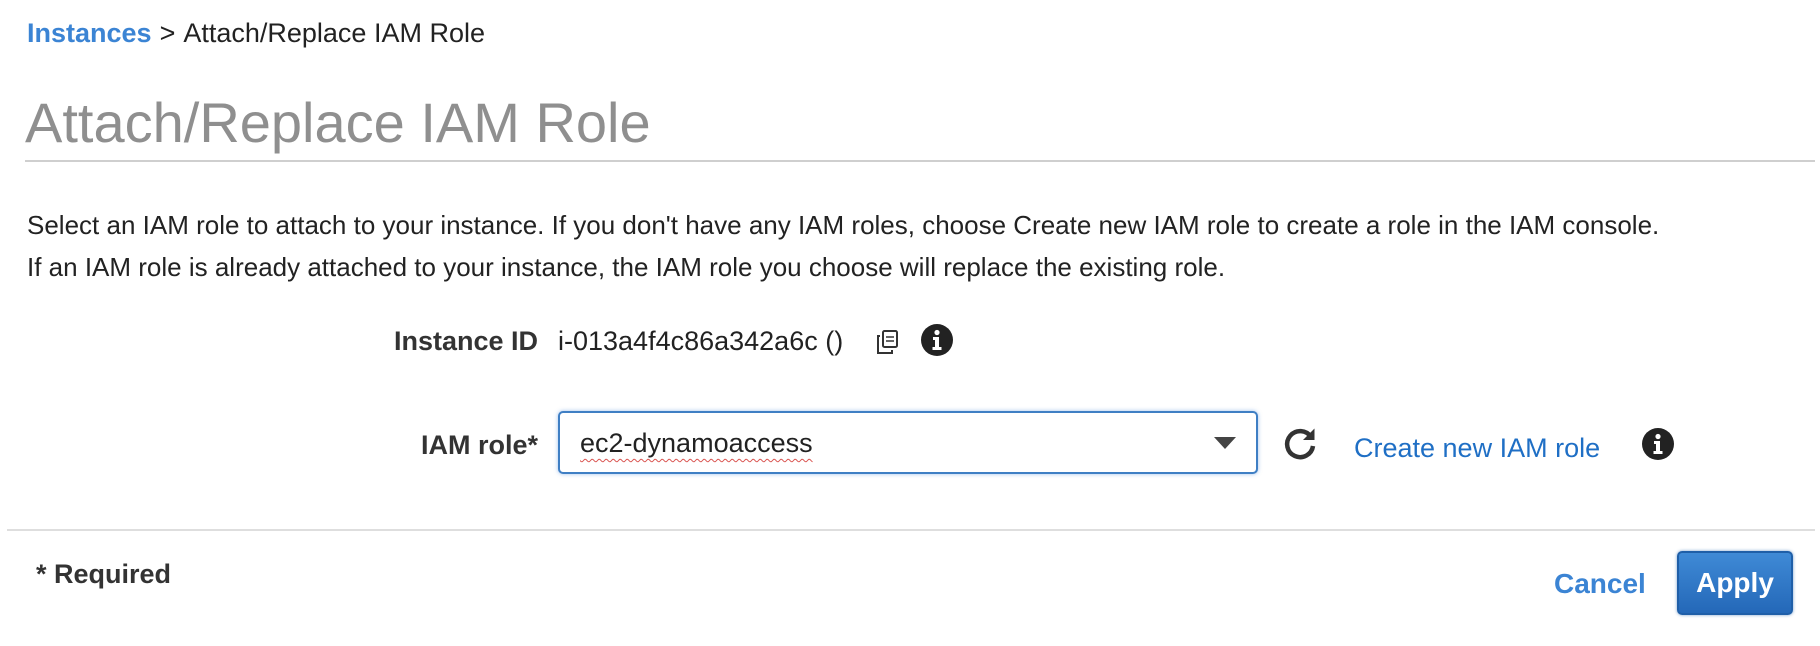 The width and height of the screenshot is (1820, 646). I want to click on instance-info-icon, so click(937, 340).